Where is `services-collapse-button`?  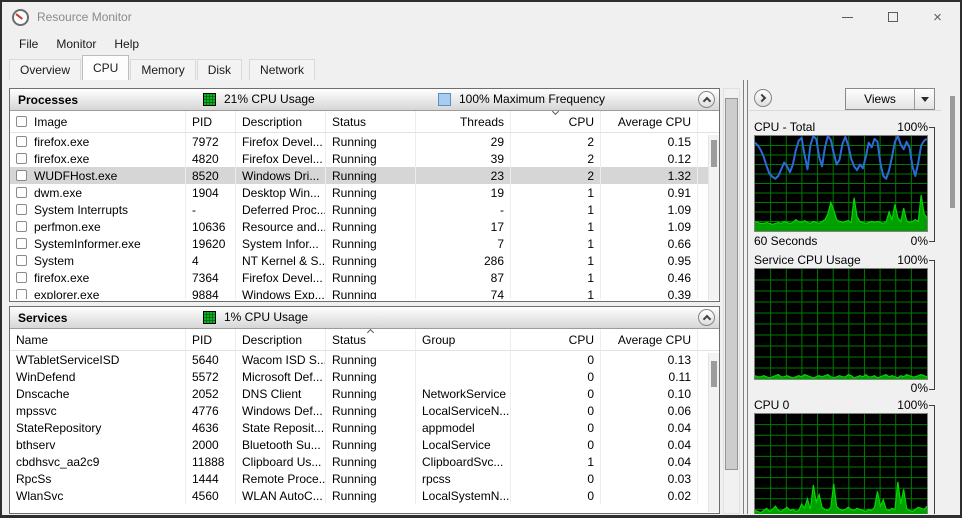
services-collapse-button is located at coordinates (706, 317).